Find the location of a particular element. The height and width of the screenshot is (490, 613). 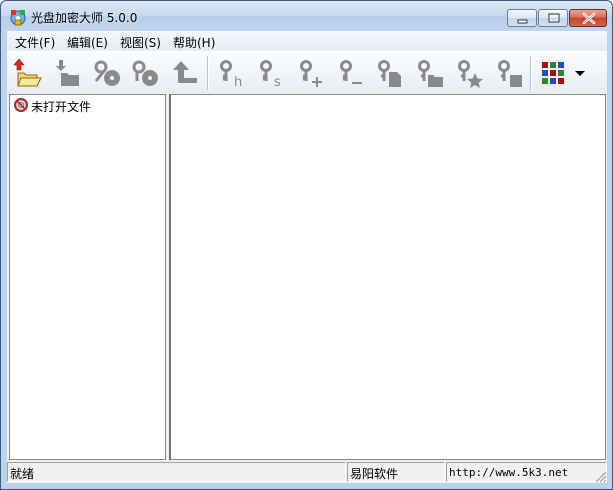

key-s-icon: s is located at coordinates (270, 75).